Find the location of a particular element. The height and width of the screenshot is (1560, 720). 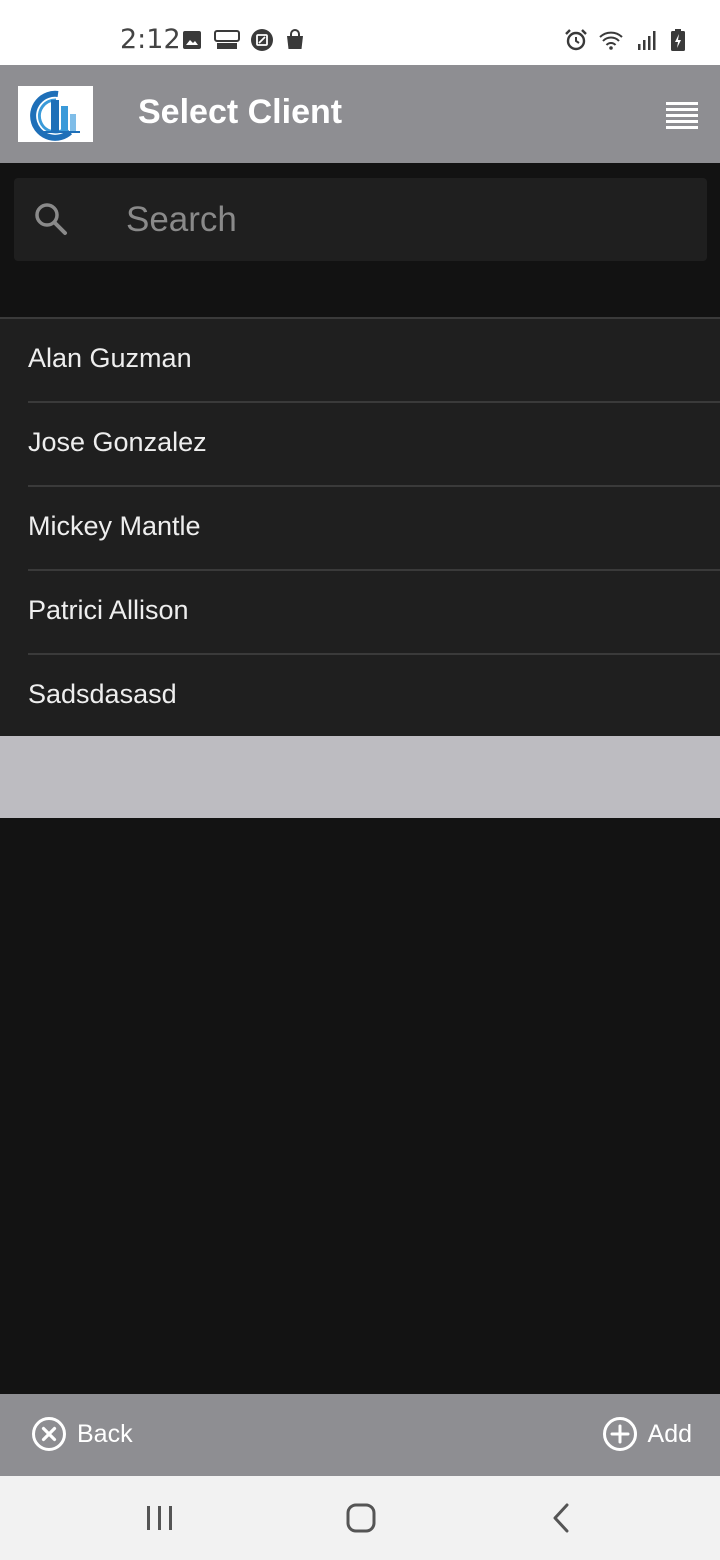

search-area is located at coordinates (360, 240).